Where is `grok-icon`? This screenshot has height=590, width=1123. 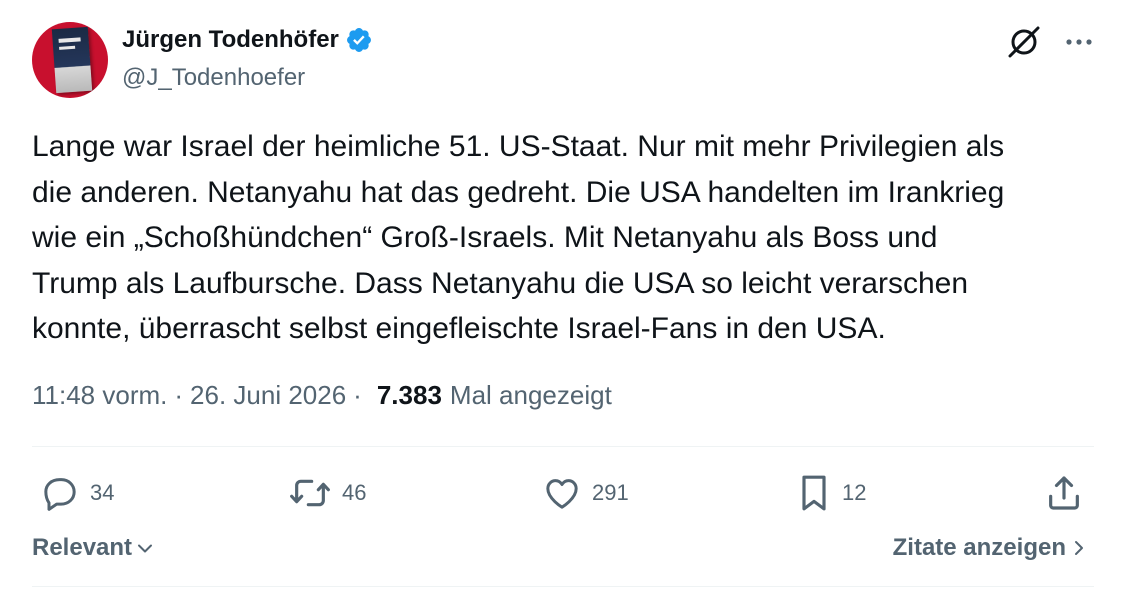
grok-icon is located at coordinates (1024, 42).